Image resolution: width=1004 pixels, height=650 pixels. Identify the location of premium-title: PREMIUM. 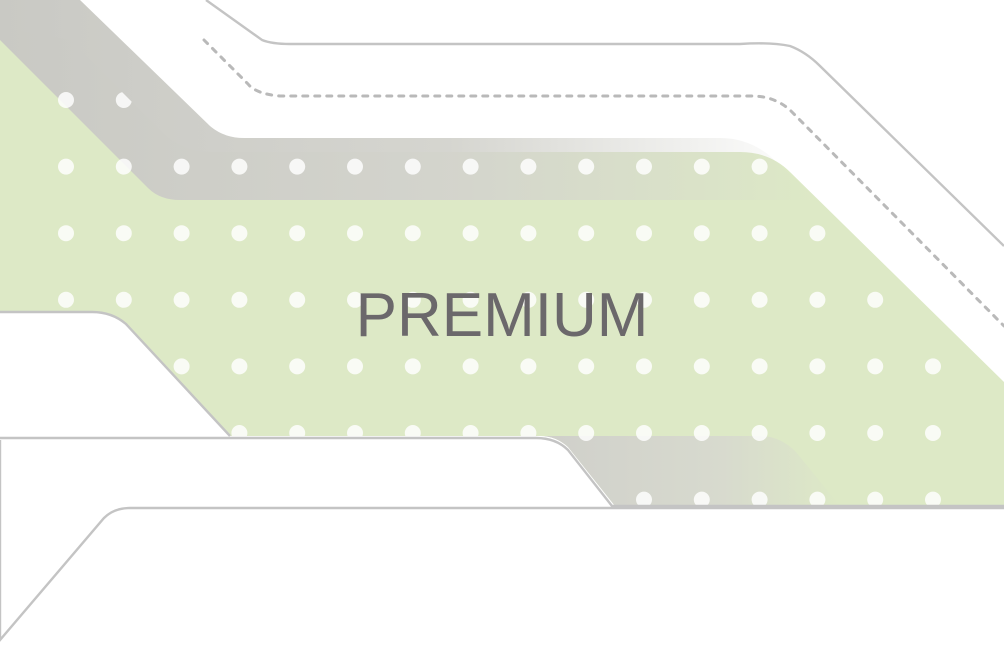
(502, 315).